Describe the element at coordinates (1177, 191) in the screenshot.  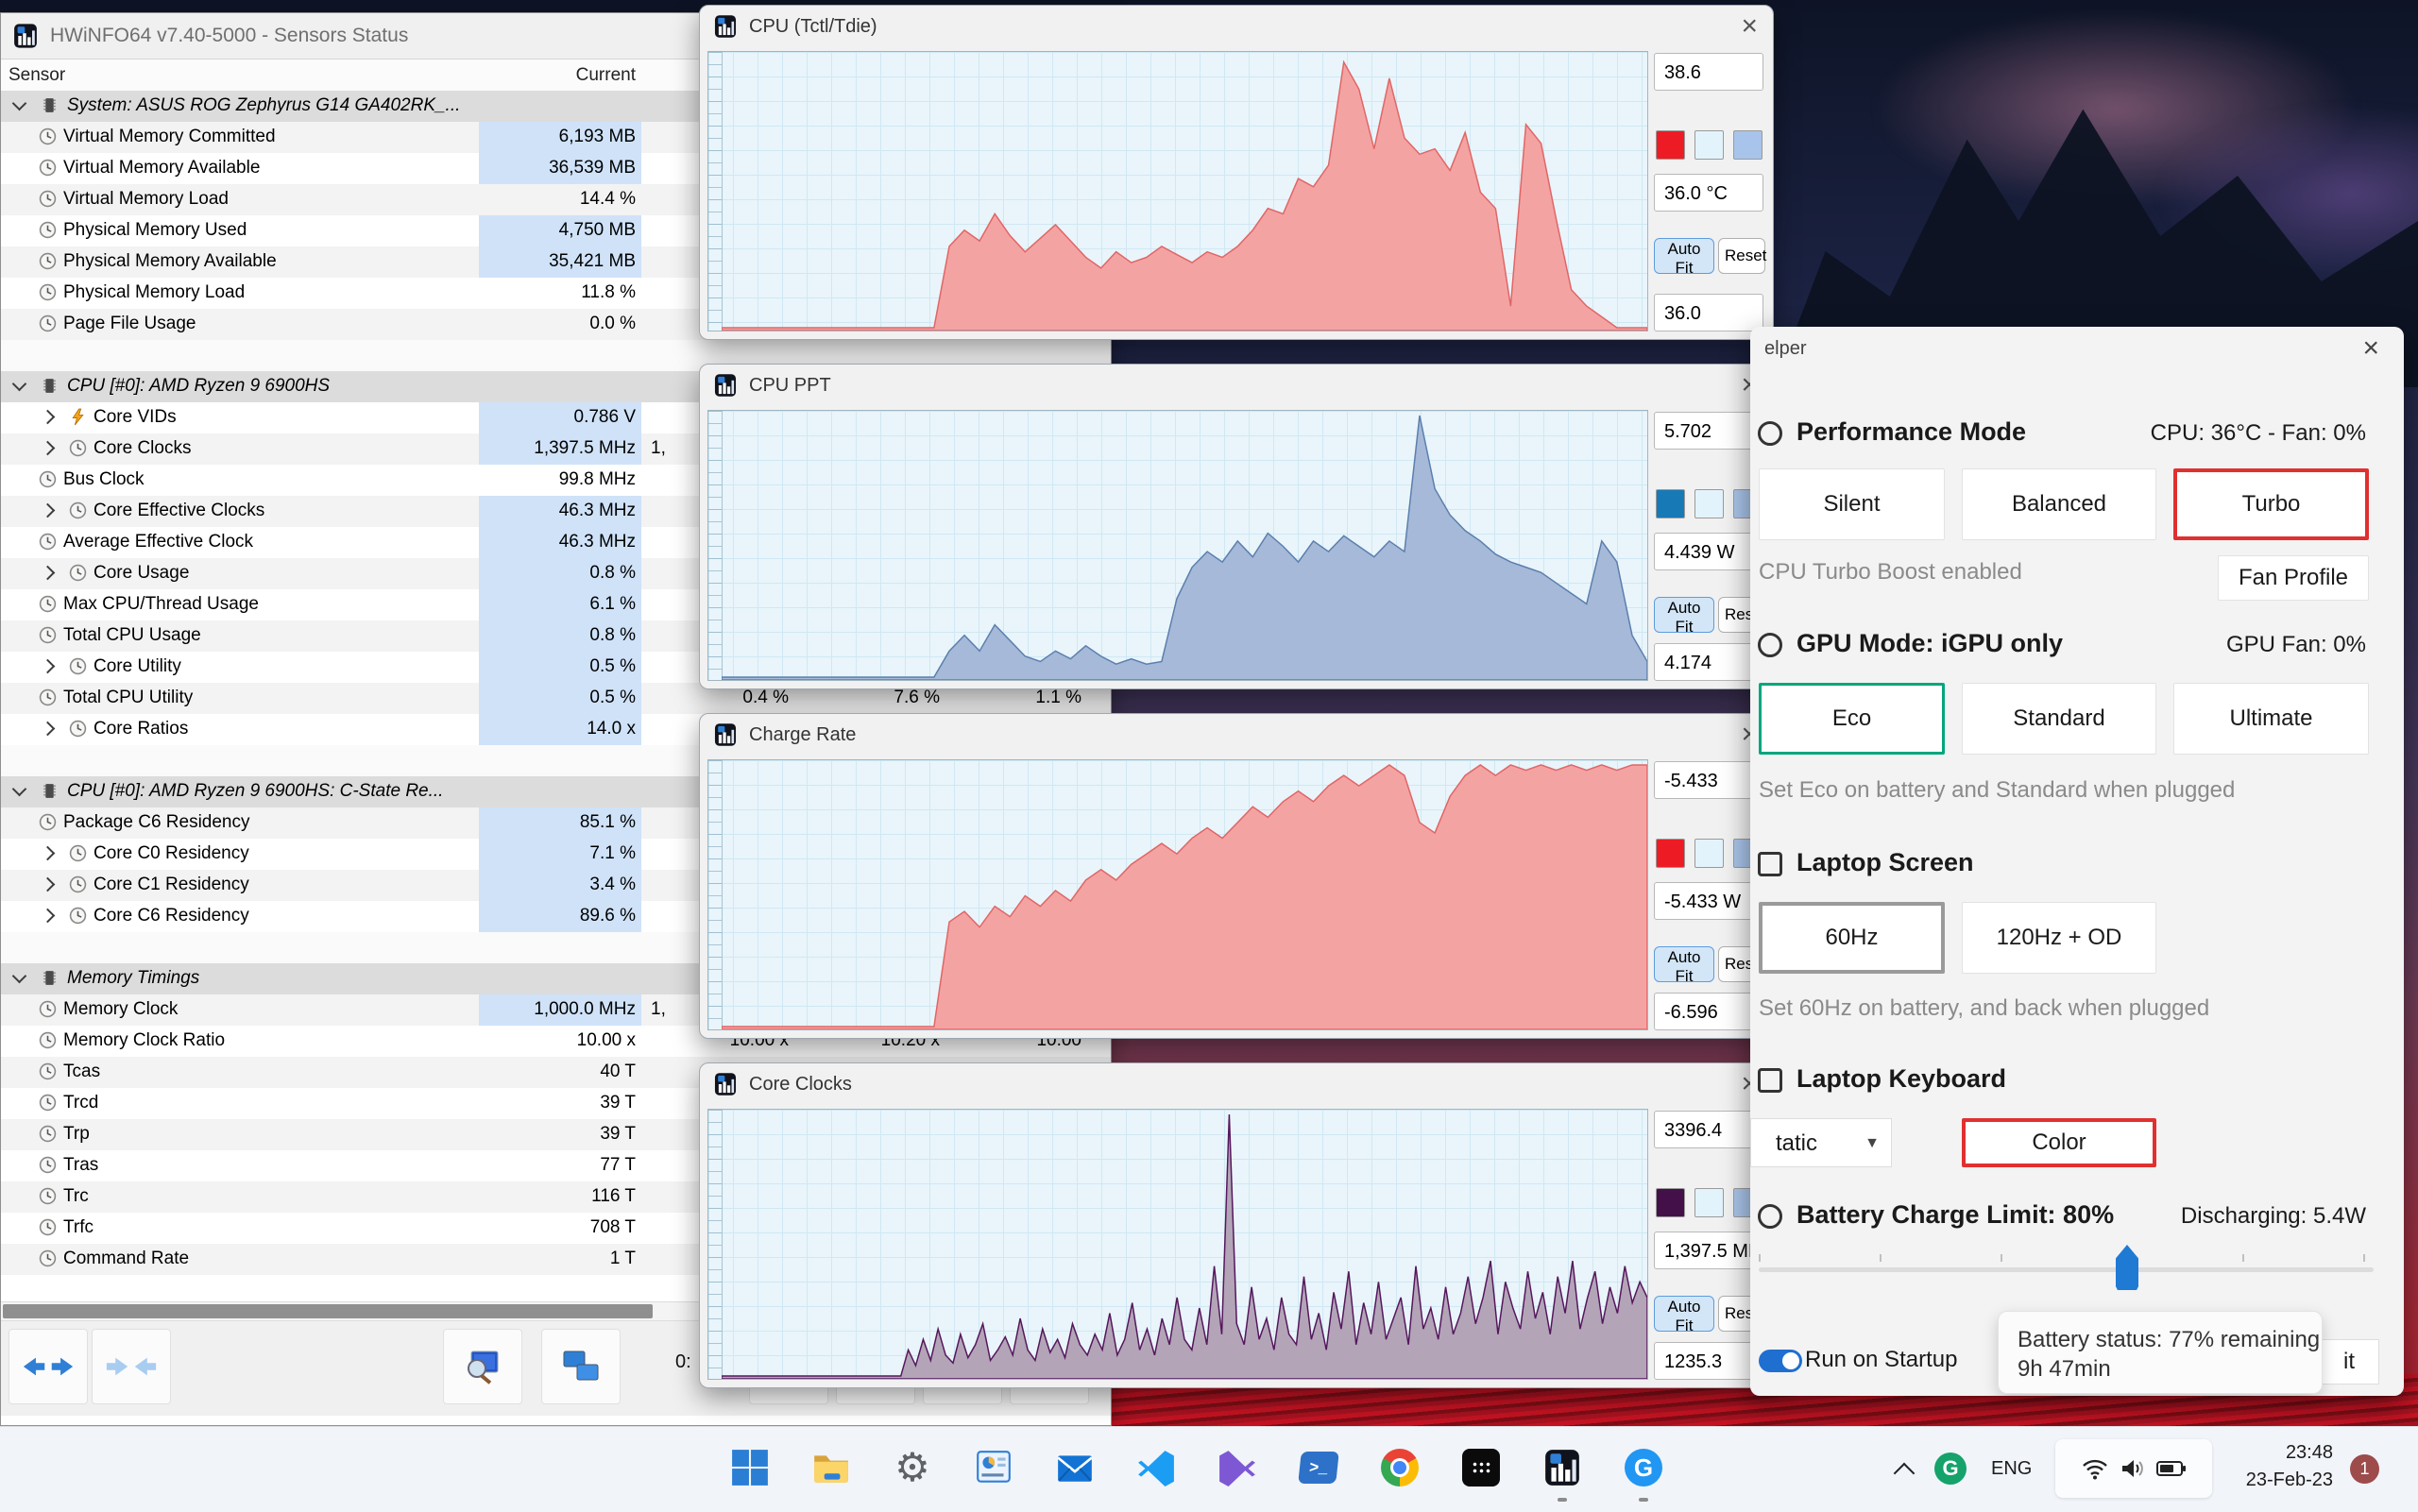
I see `graph-plot-area` at that location.